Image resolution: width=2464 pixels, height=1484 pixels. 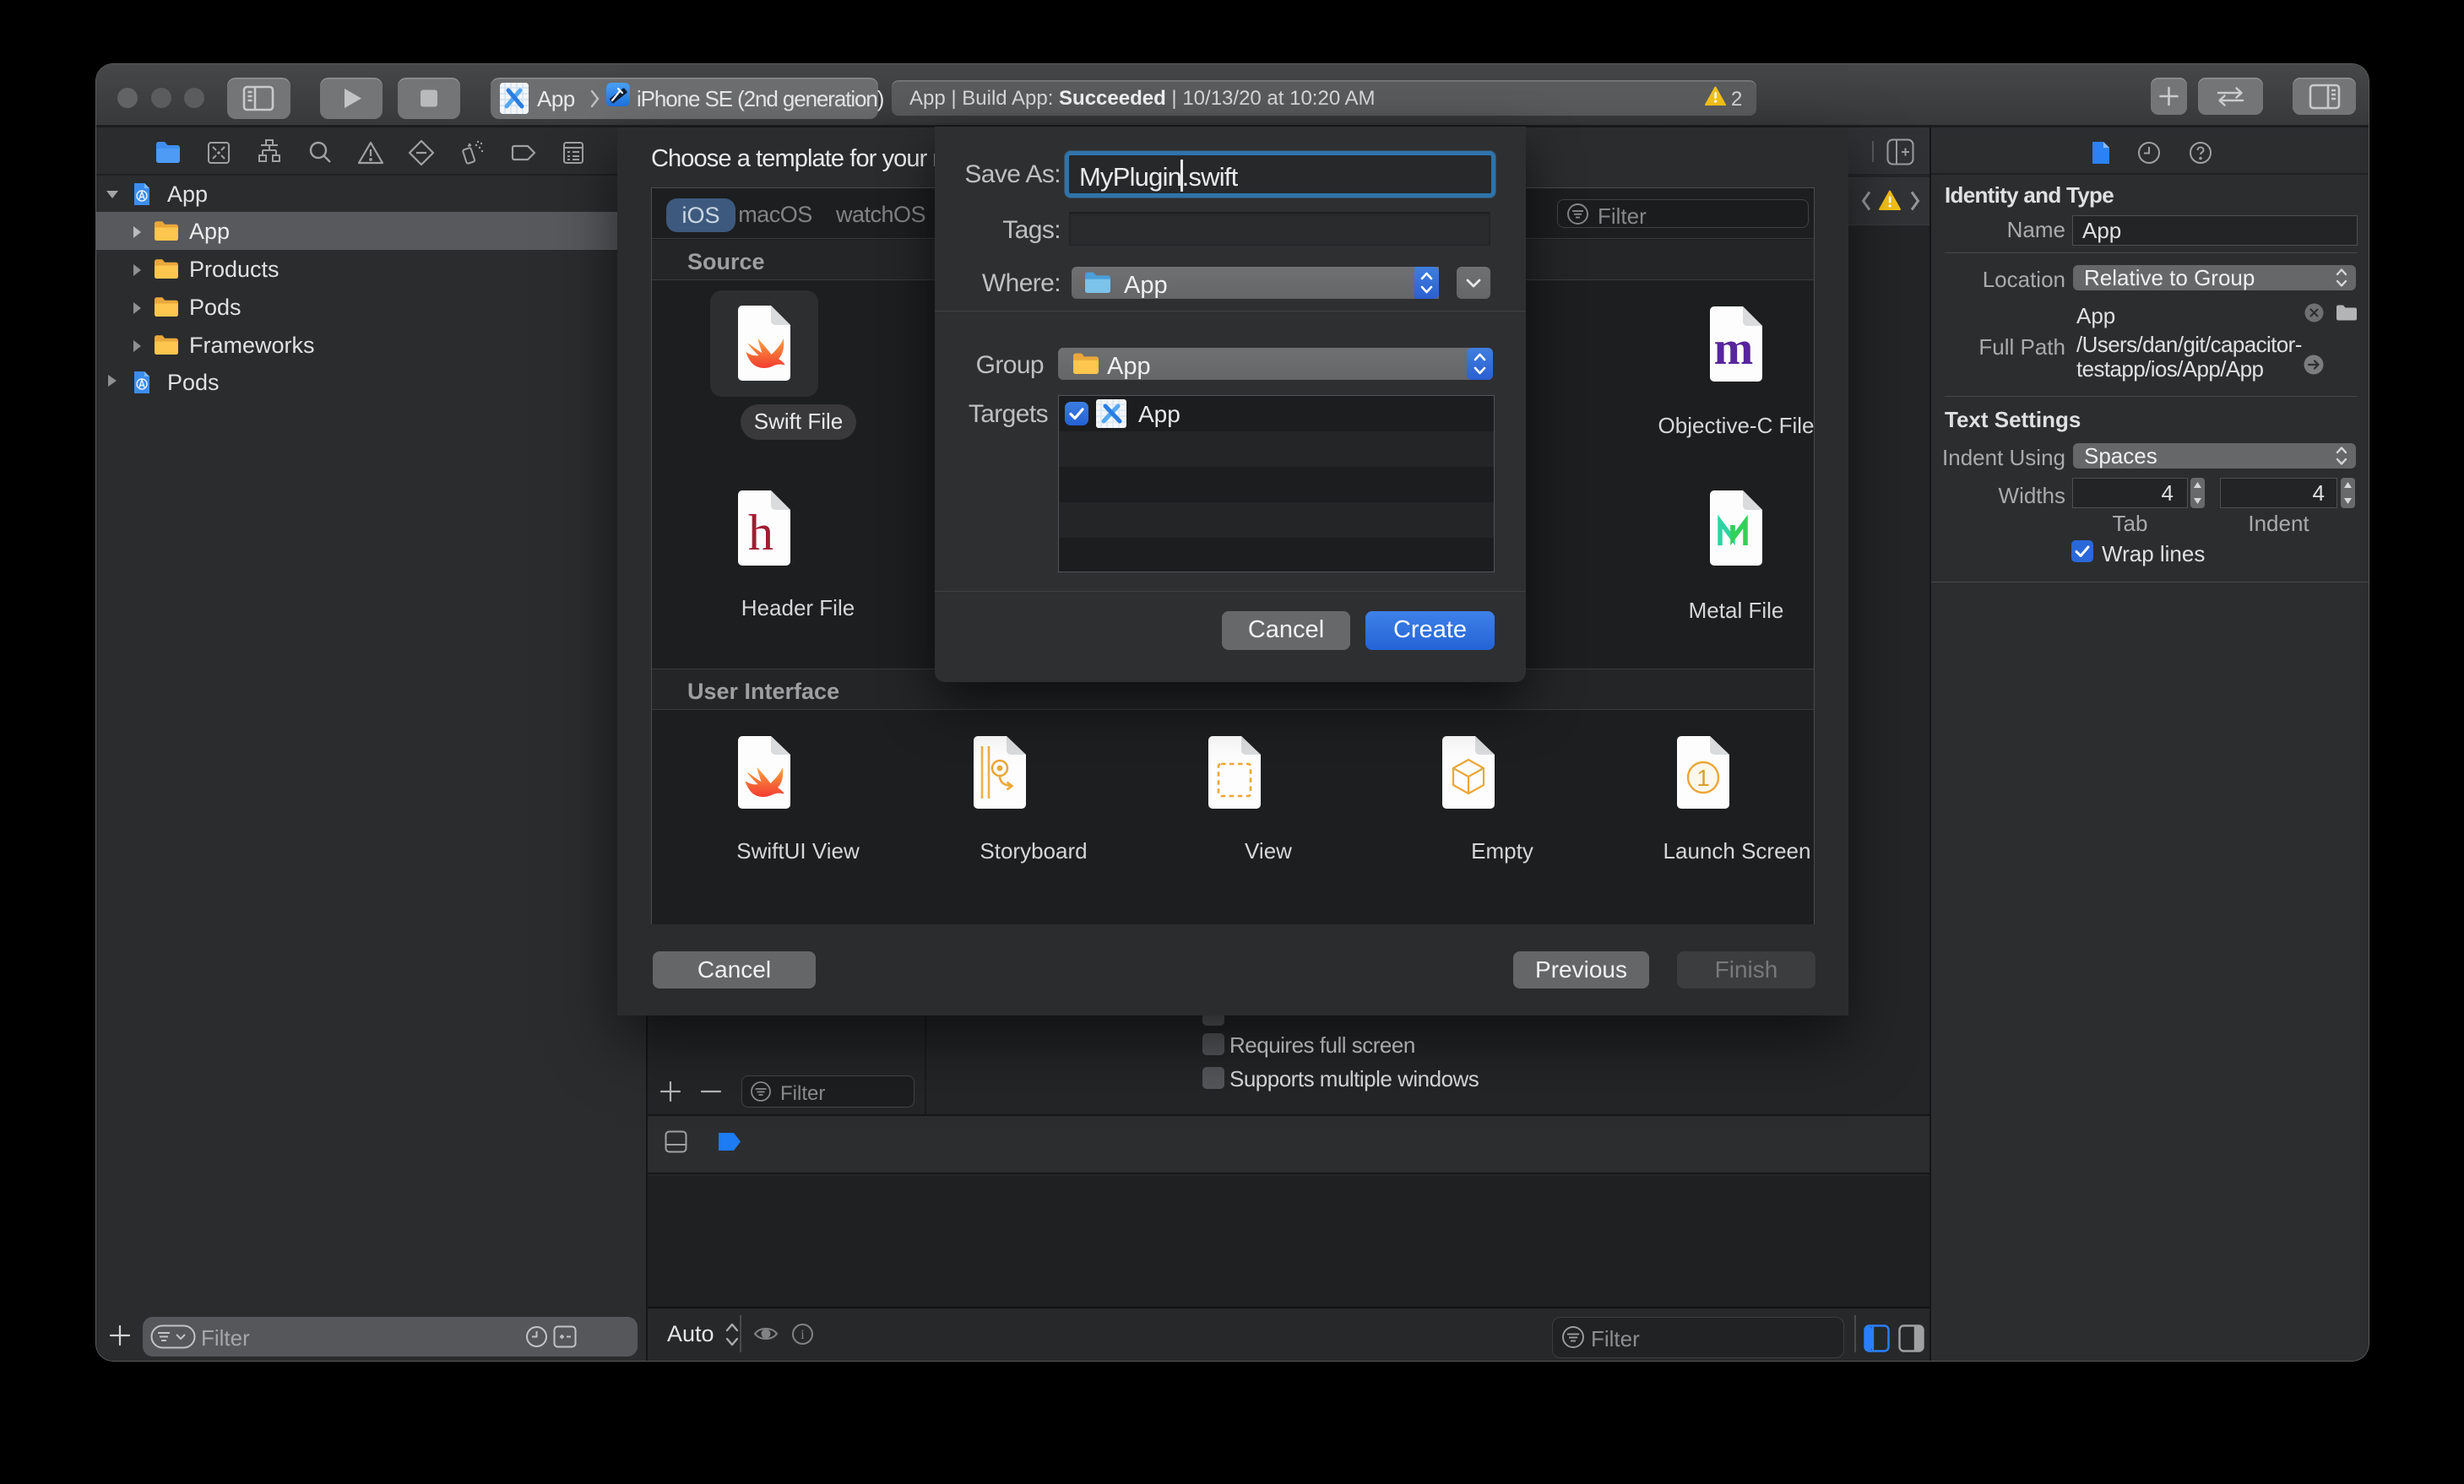 I want to click on svg-text: m, so click(x=1734, y=348).